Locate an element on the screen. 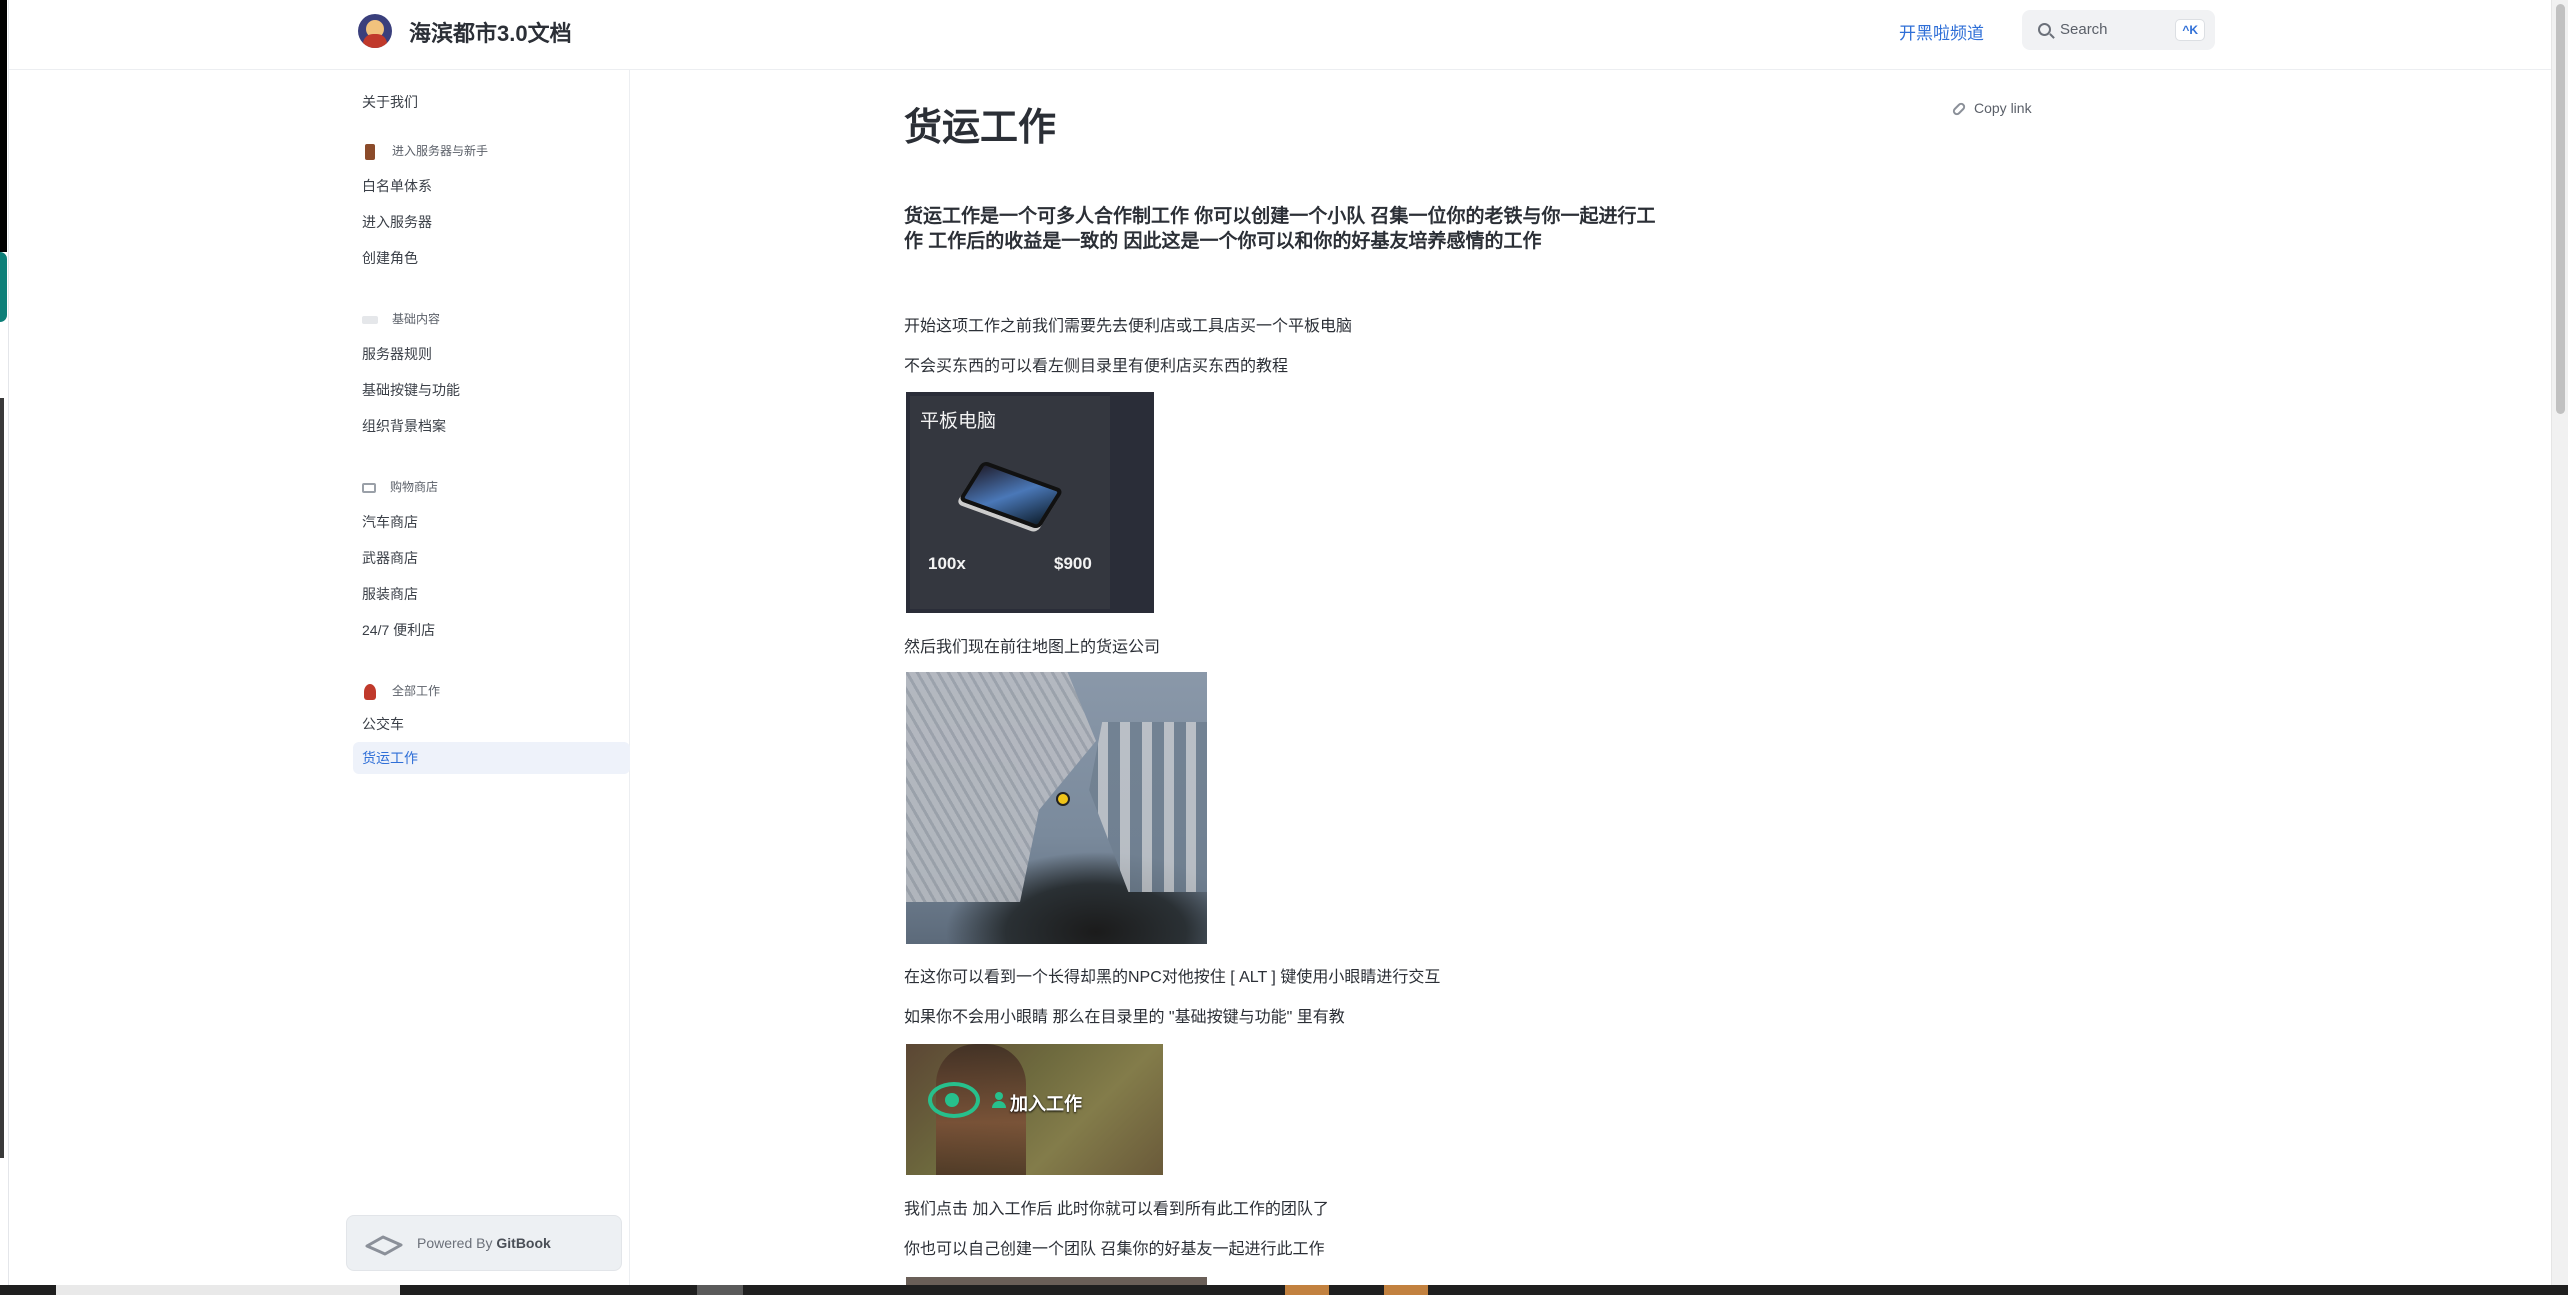 This screenshot has height=1295, width=2568. sidebar-item-whitelist: 白名单体系 is located at coordinates (397, 186).